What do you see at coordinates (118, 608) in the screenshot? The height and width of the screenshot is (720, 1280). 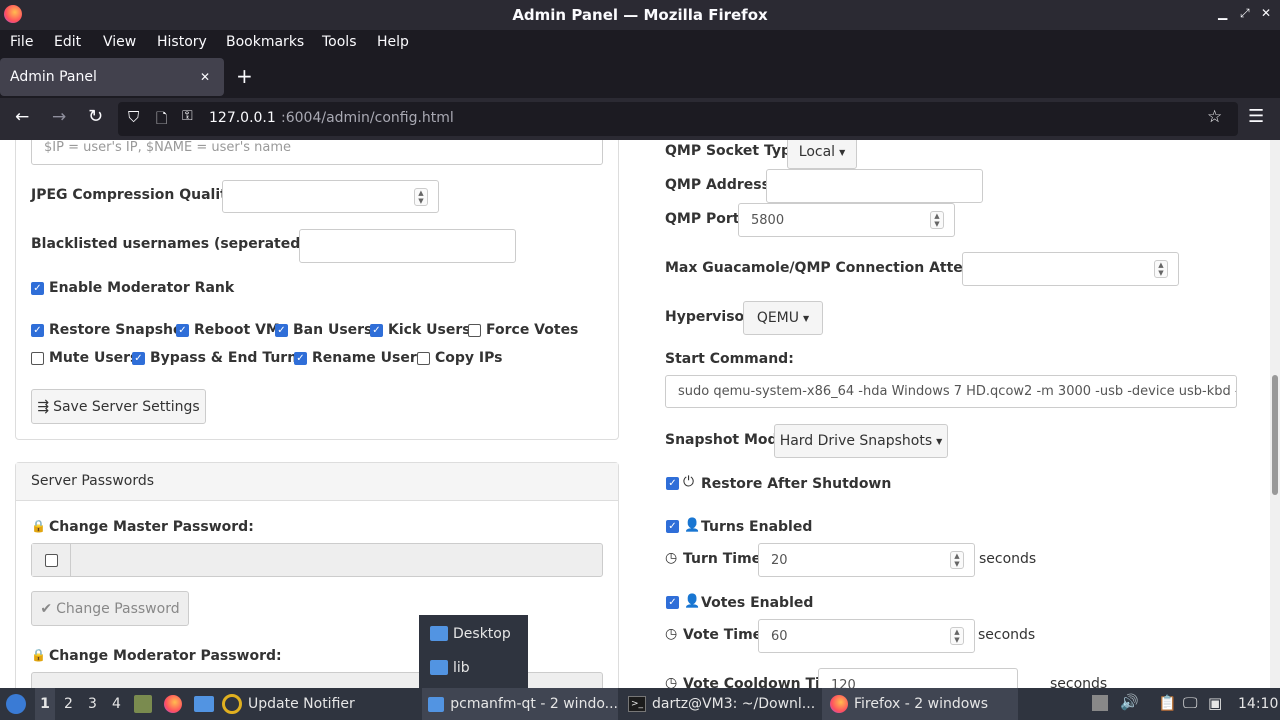 I see `change-password-label: Change Password` at bounding box center [118, 608].